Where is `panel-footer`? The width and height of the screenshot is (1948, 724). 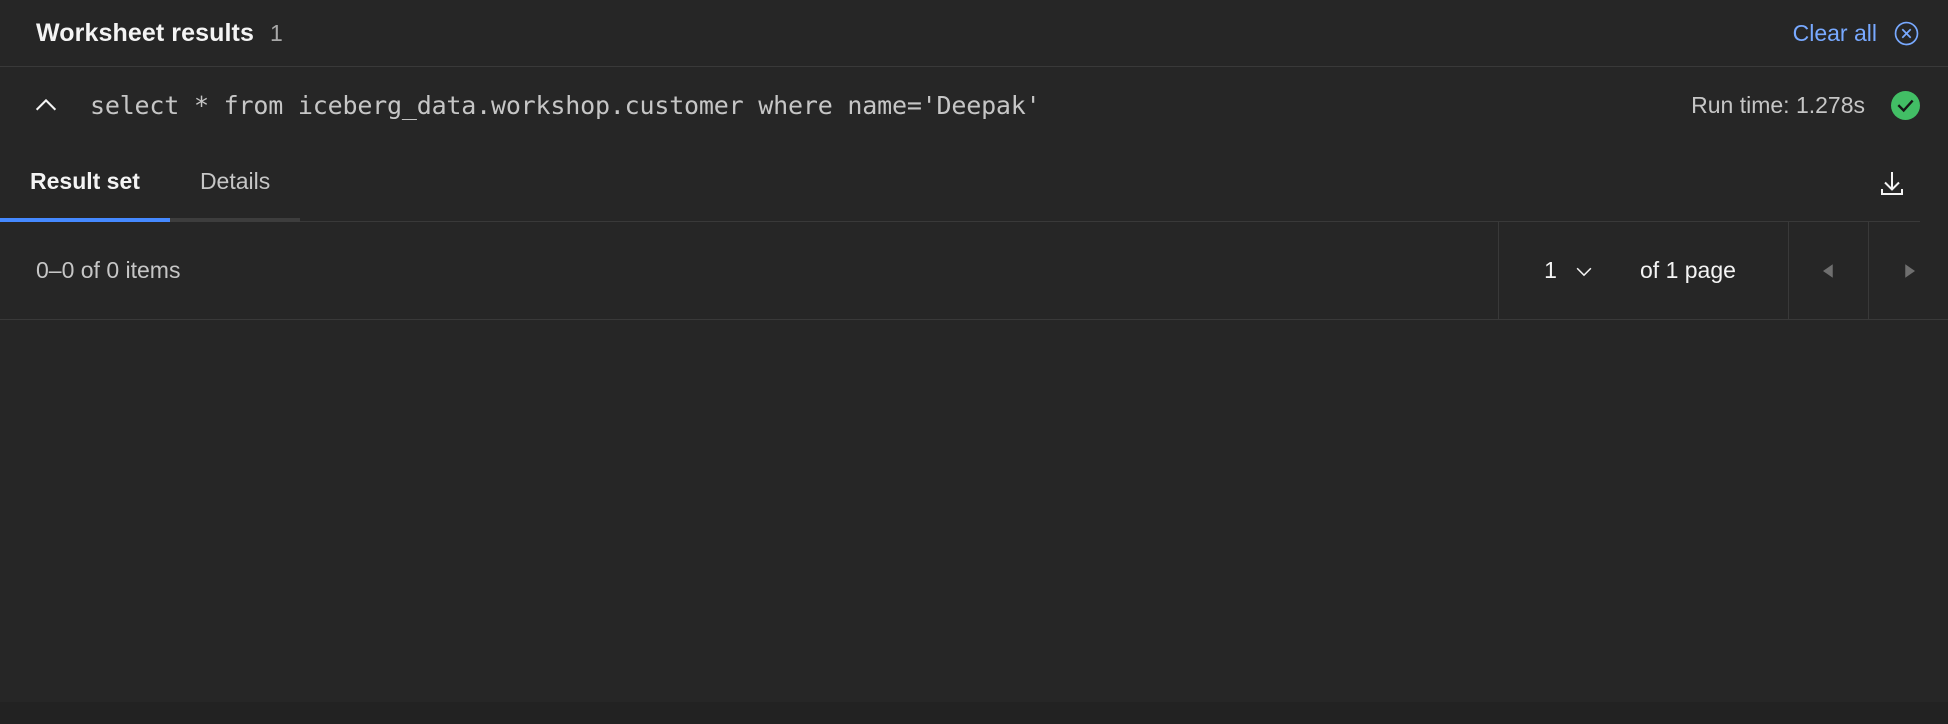 panel-footer is located at coordinates (974, 713).